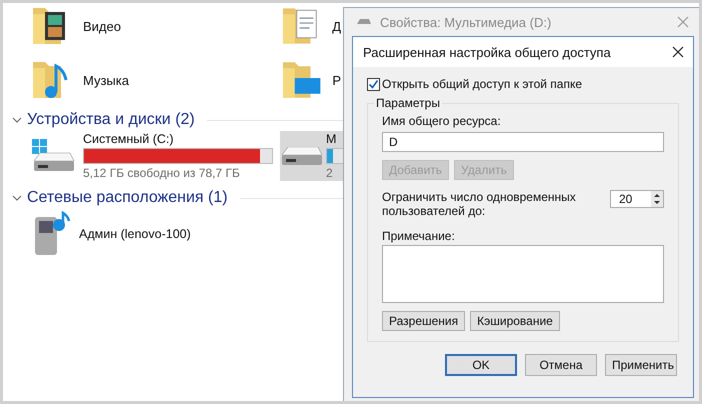 This screenshot has height=404, width=702. What do you see at coordinates (364, 22) in the screenshot?
I see `drive-icon` at bounding box center [364, 22].